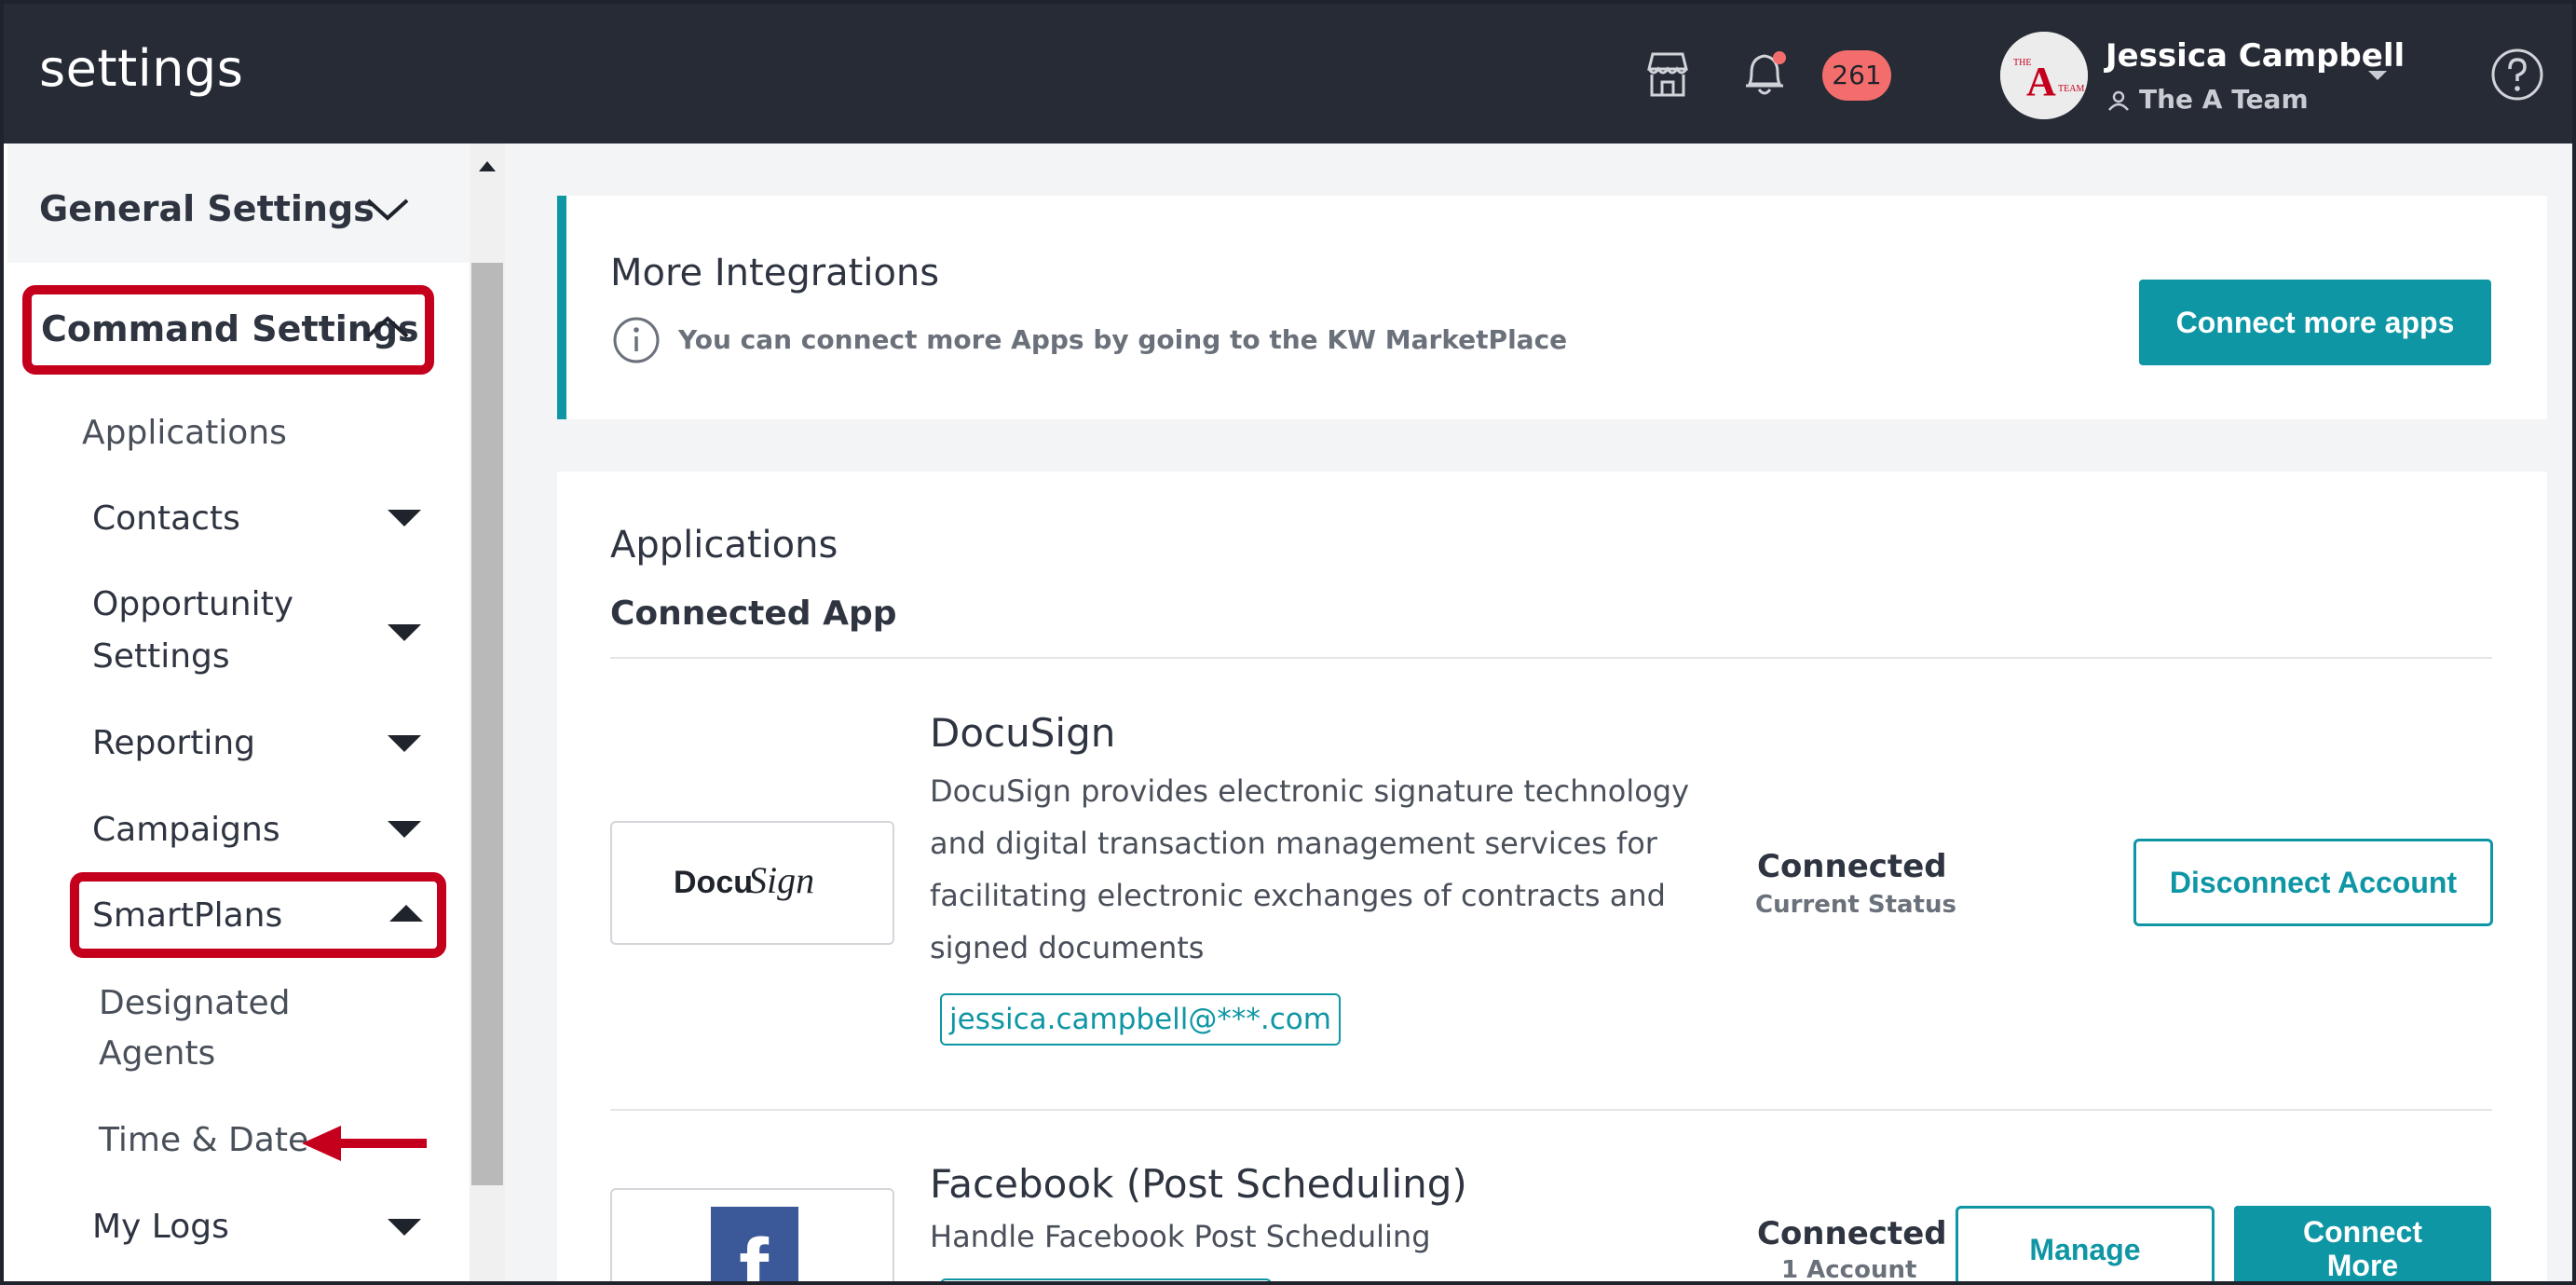 Image resolution: width=2576 pixels, height=1285 pixels. I want to click on team-icon, so click(2118, 100).